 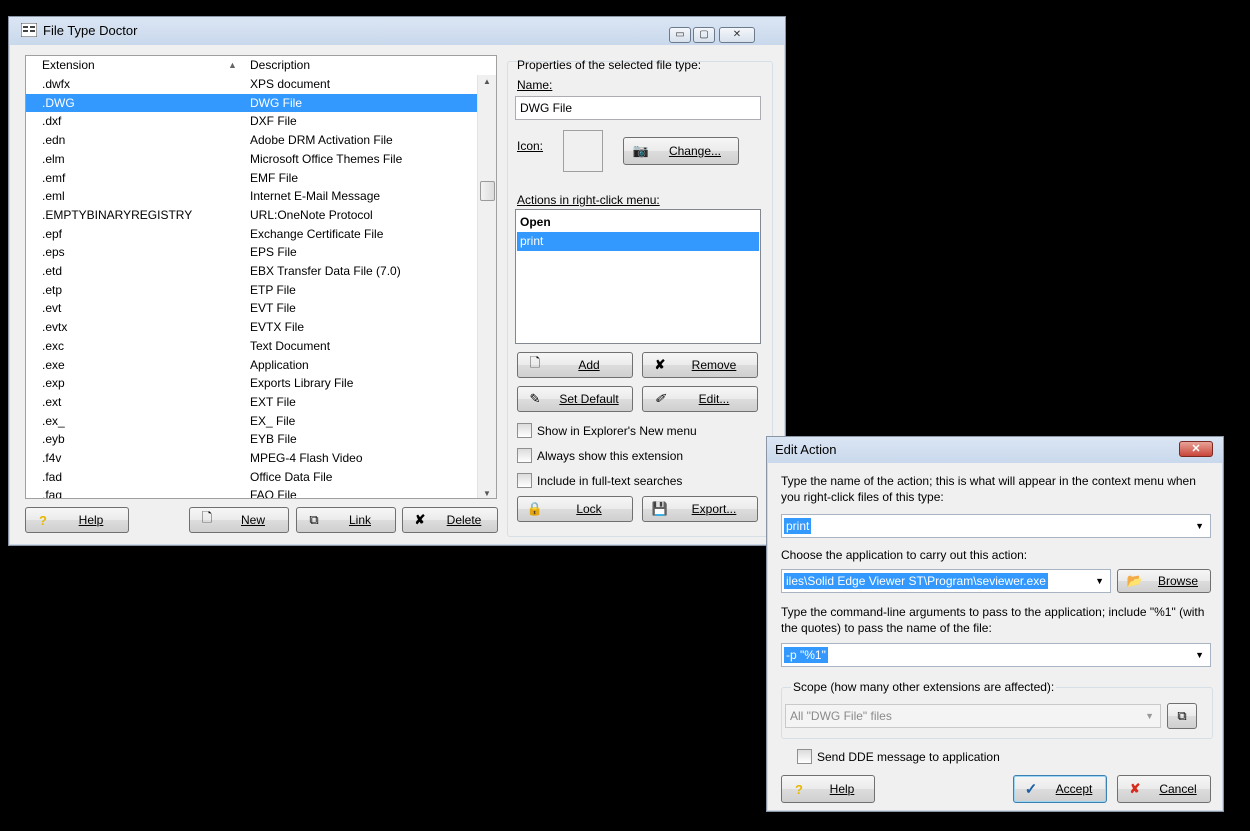 What do you see at coordinates (252, 402) in the screenshot?
I see `table-row: .ext EXT File` at bounding box center [252, 402].